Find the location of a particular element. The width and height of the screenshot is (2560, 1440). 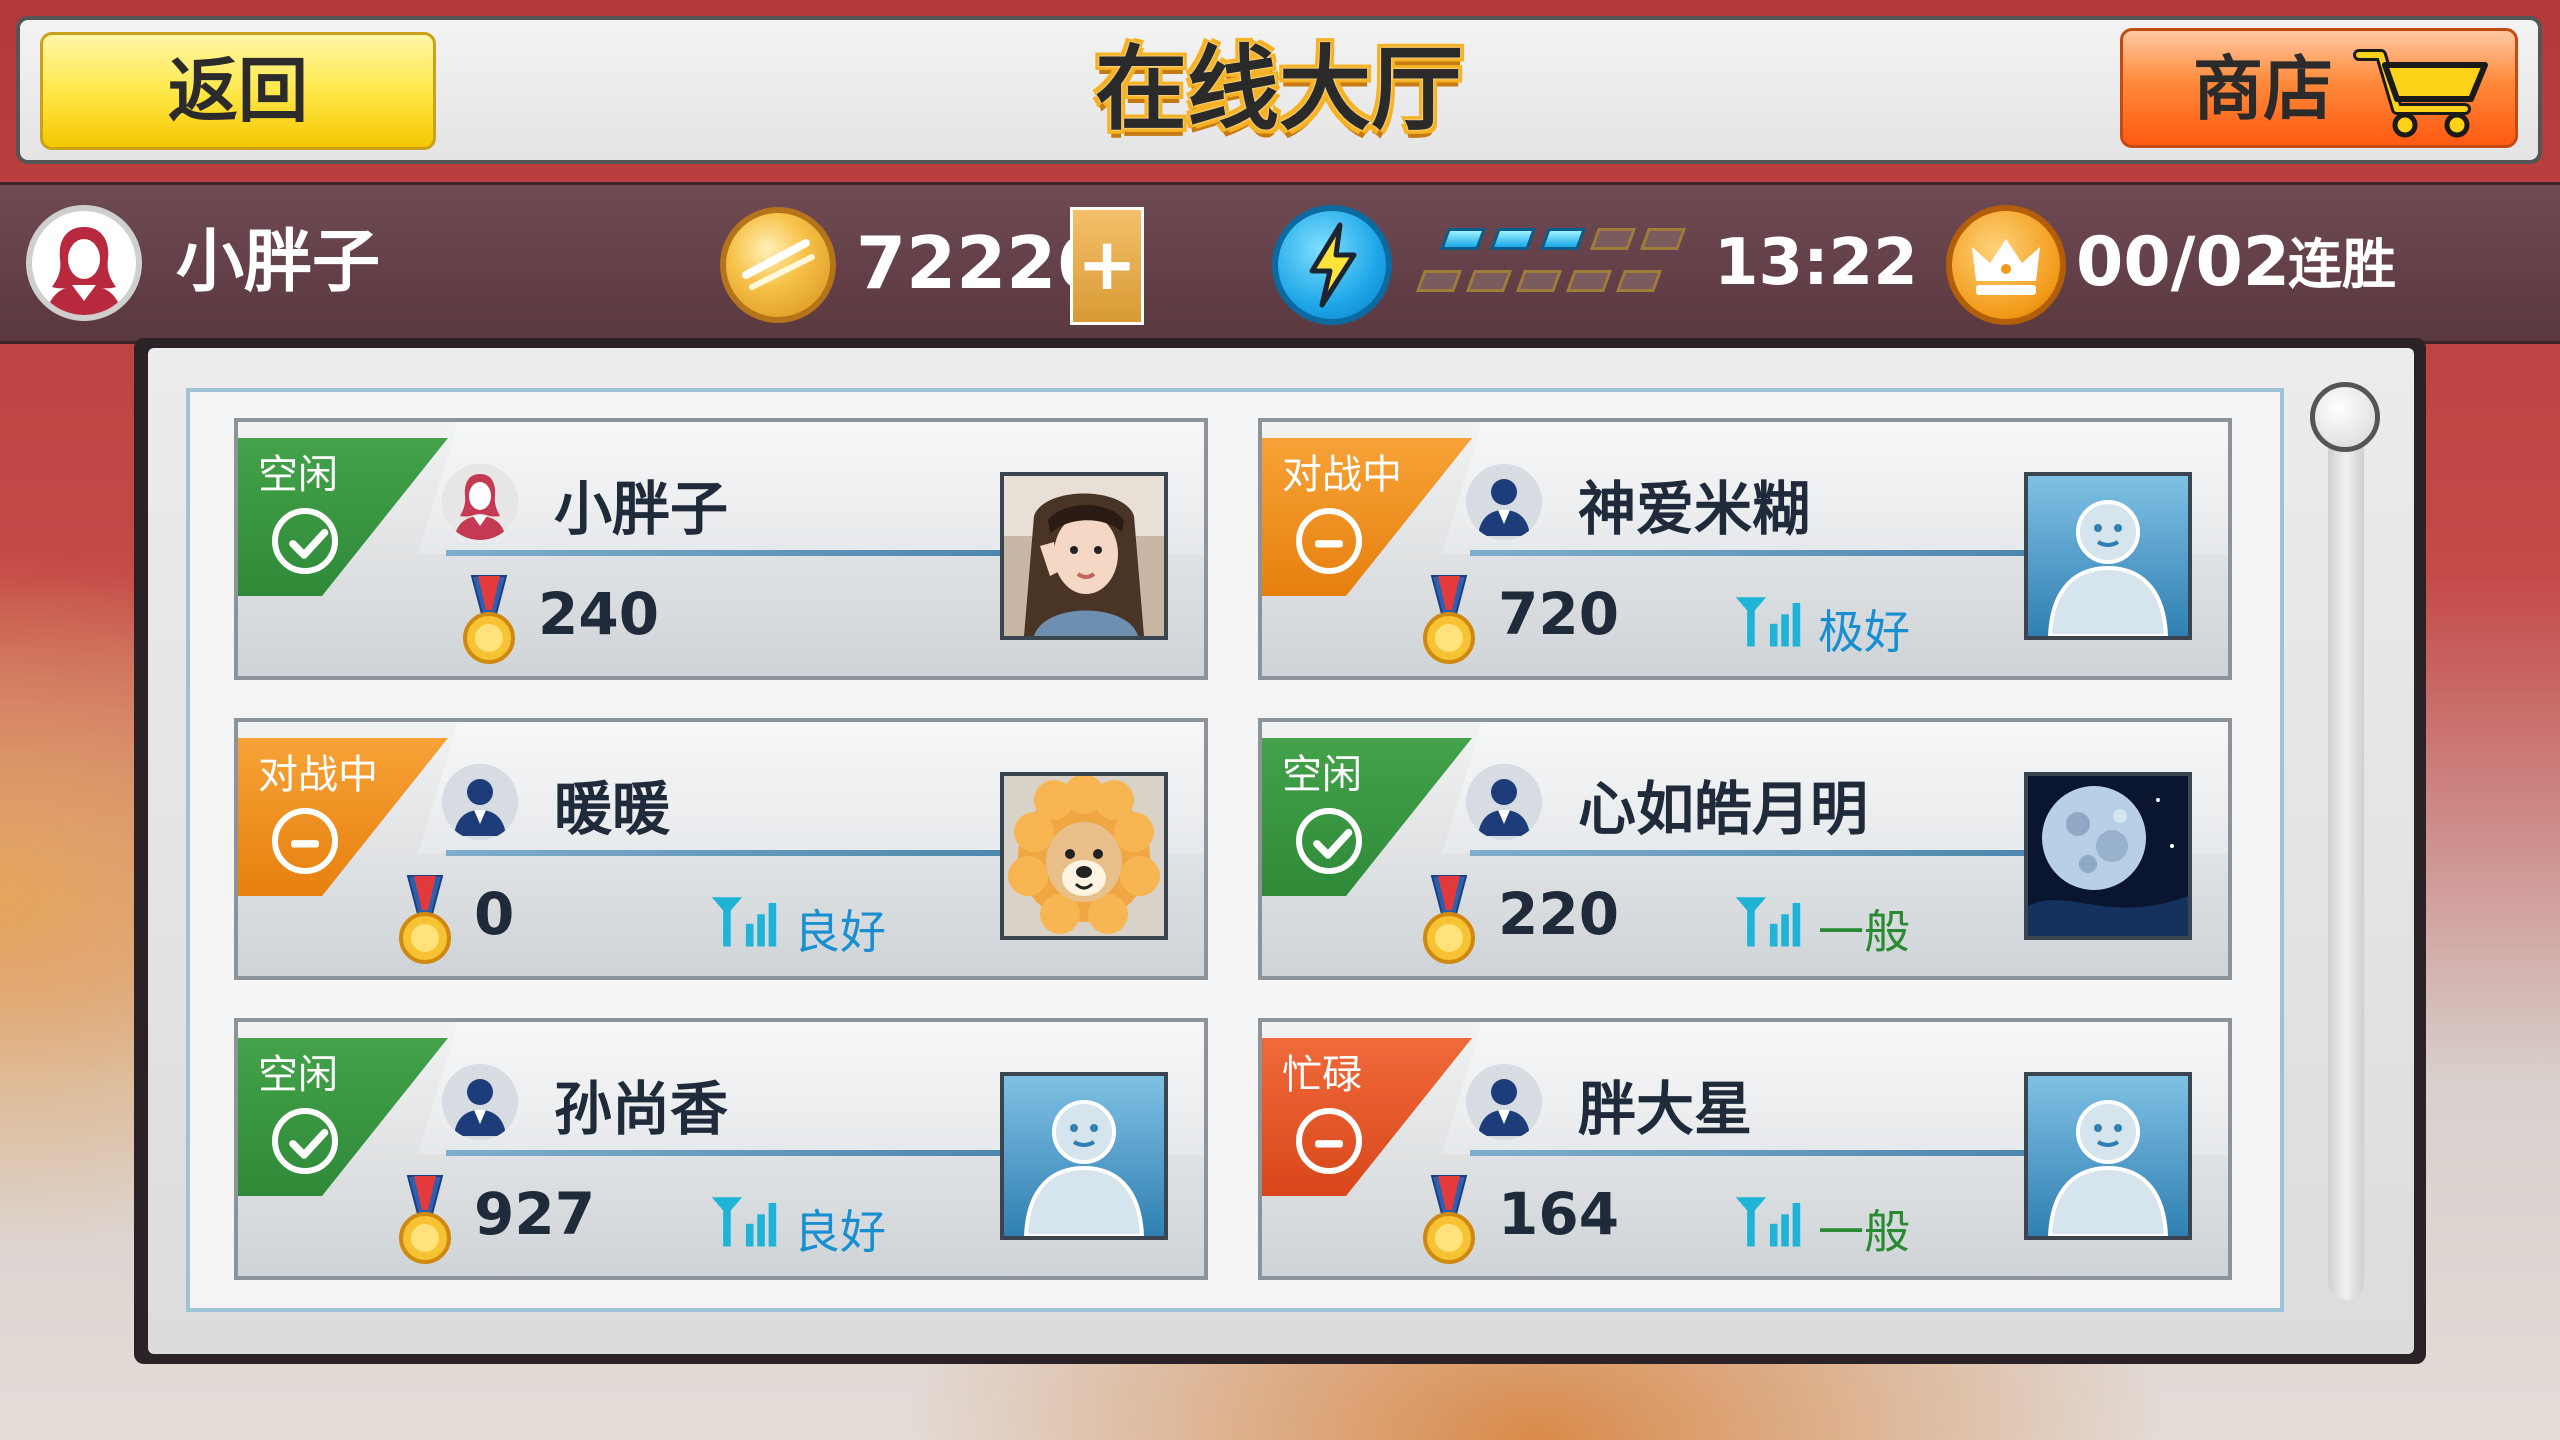

player-card: 空闲 孙尚香 927 良好 is located at coordinates (721, 1149).